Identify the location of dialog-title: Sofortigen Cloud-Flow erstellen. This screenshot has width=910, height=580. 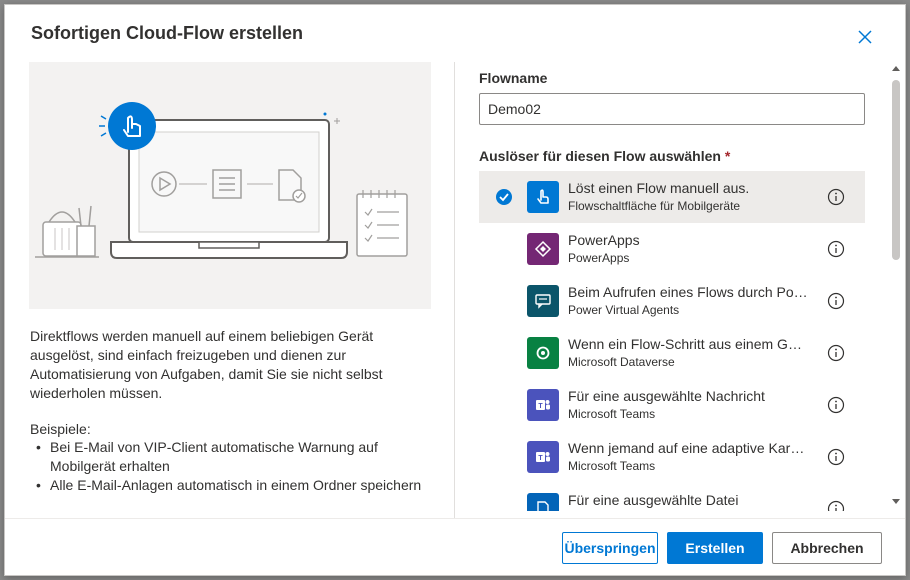
(167, 33).